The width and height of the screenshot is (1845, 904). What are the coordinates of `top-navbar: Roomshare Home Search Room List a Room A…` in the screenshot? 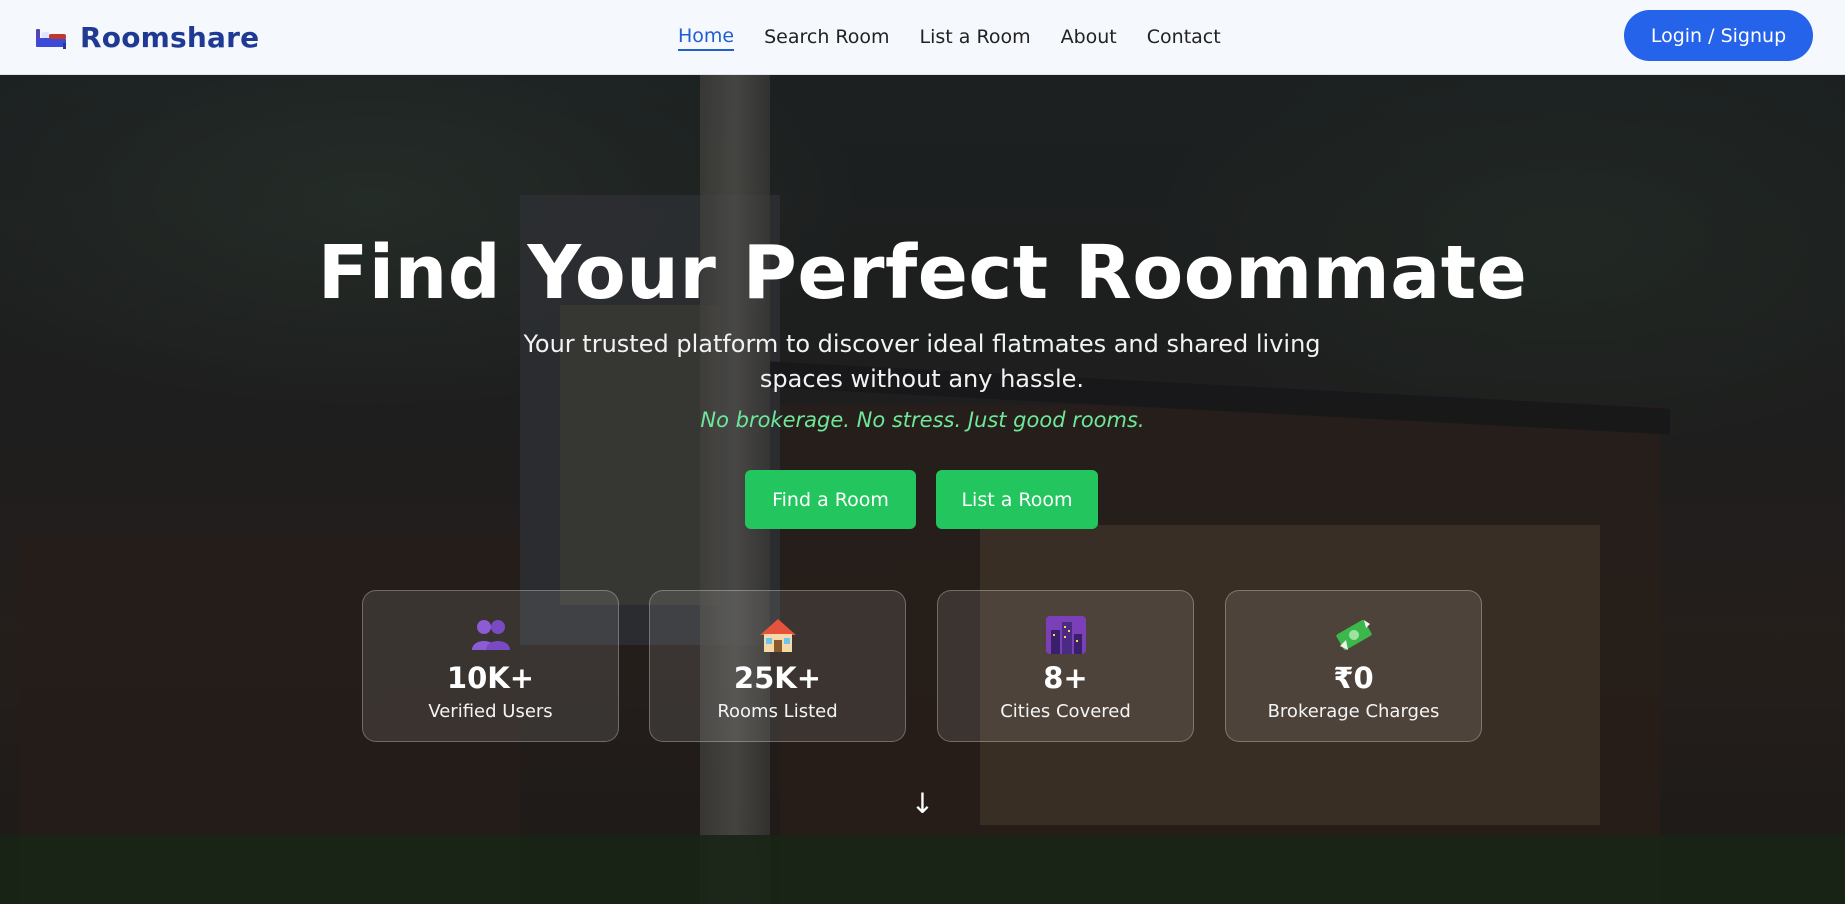 It's located at (922, 37).